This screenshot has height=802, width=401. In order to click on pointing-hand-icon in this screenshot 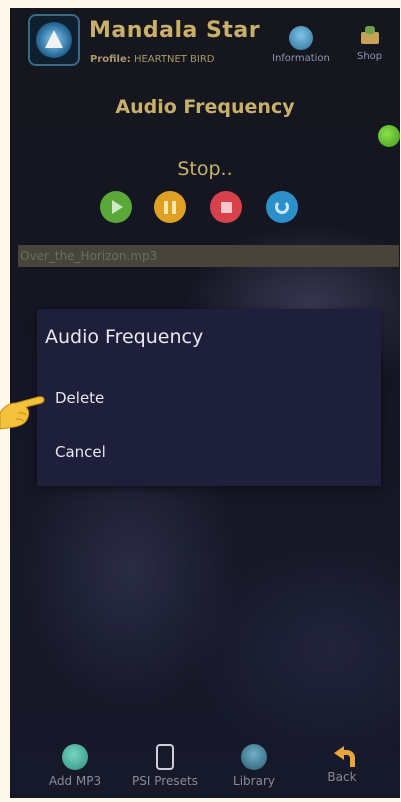, I will do `click(22, 413)`.